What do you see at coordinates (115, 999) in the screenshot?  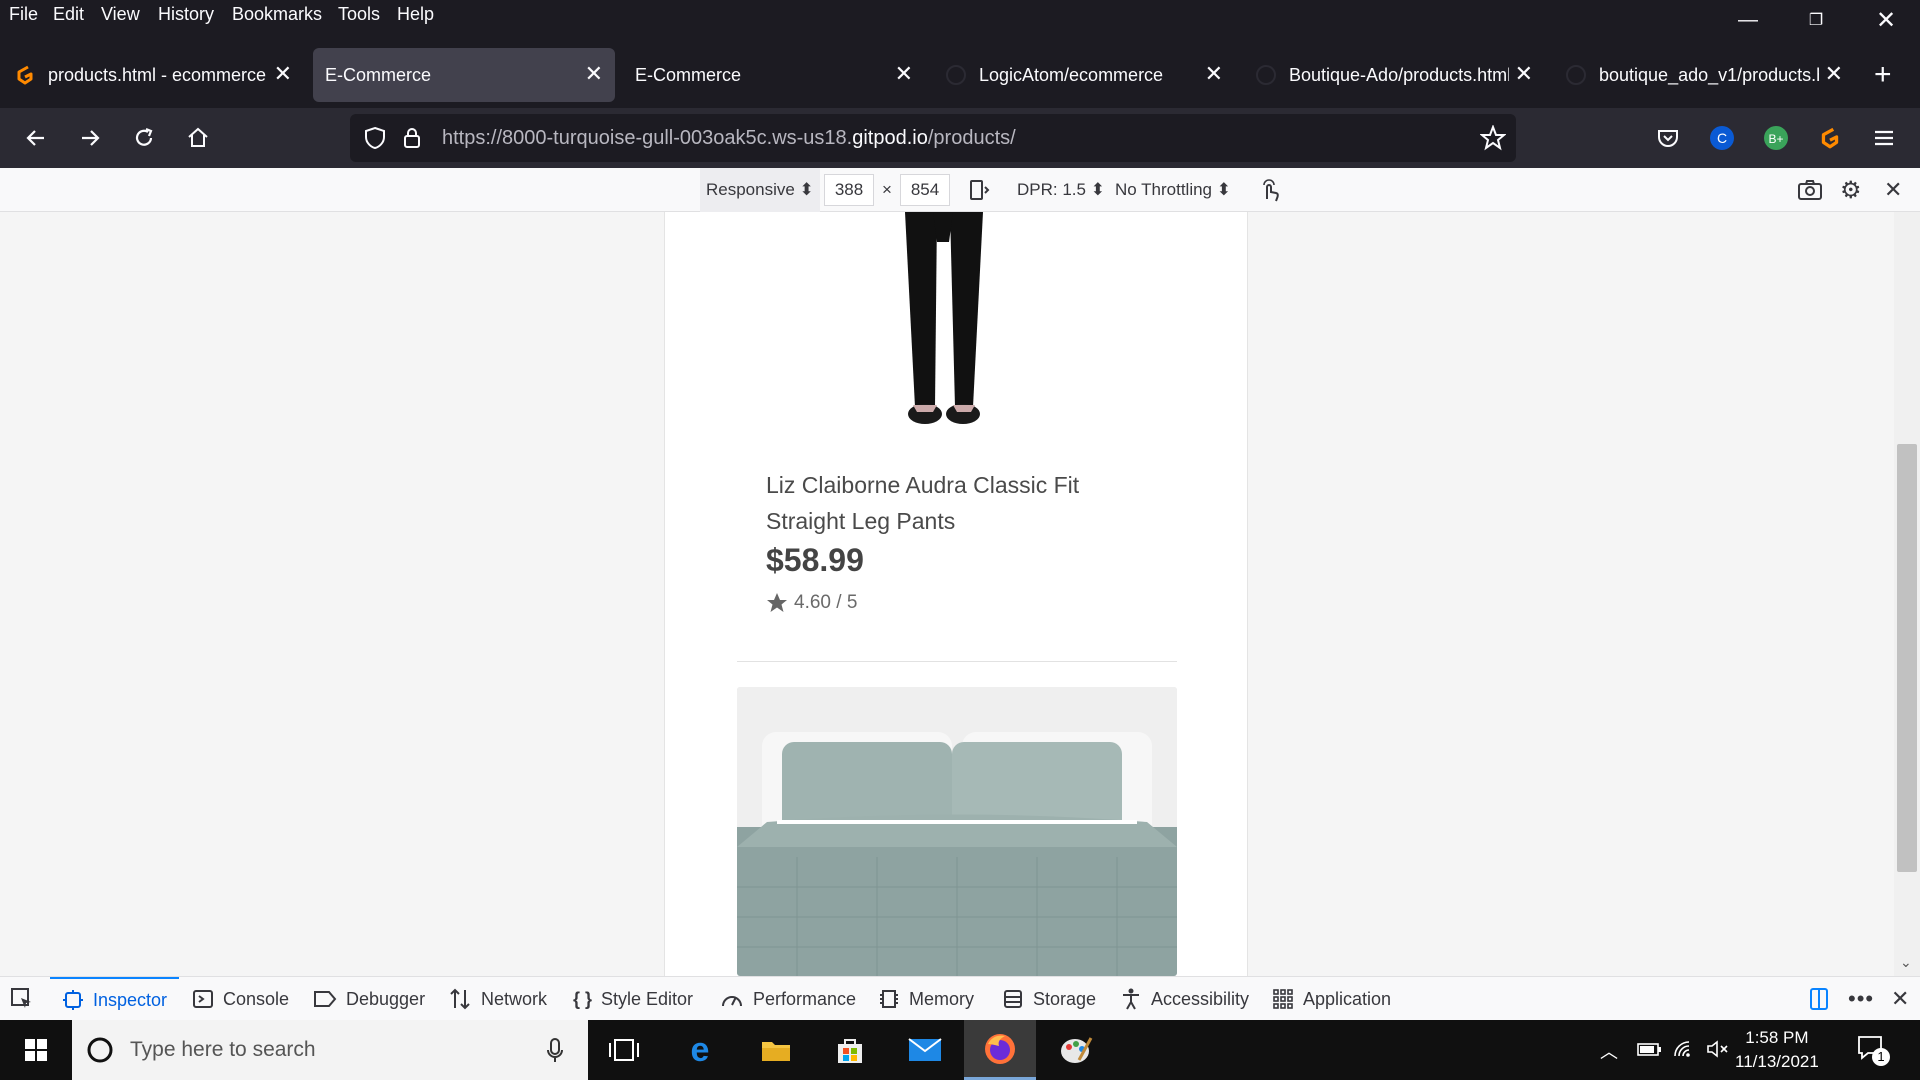 I see `tab-inspector: Inspector` at bounding box center [115, 999].